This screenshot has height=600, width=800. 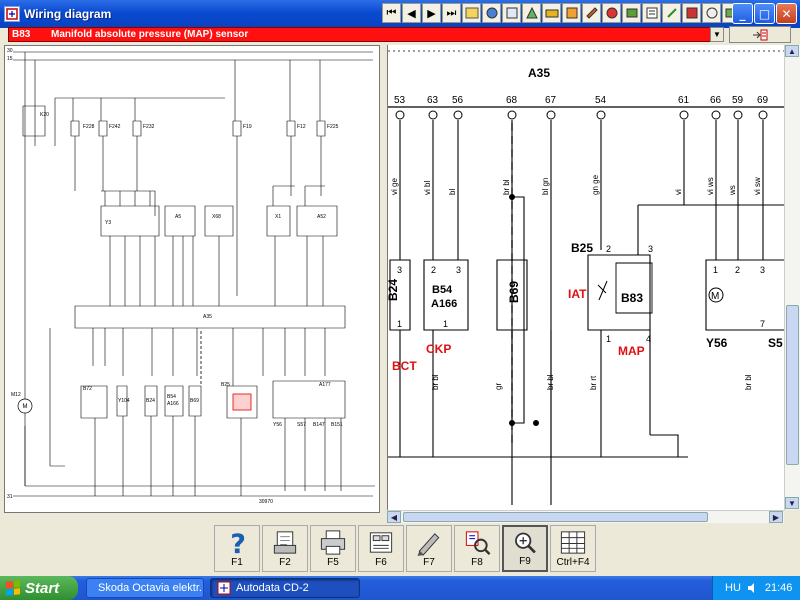 What do you see at coordinates (506, 187) in the screenshot?
I see `wire-color-label: br bl` at bounding box center [506, 187].